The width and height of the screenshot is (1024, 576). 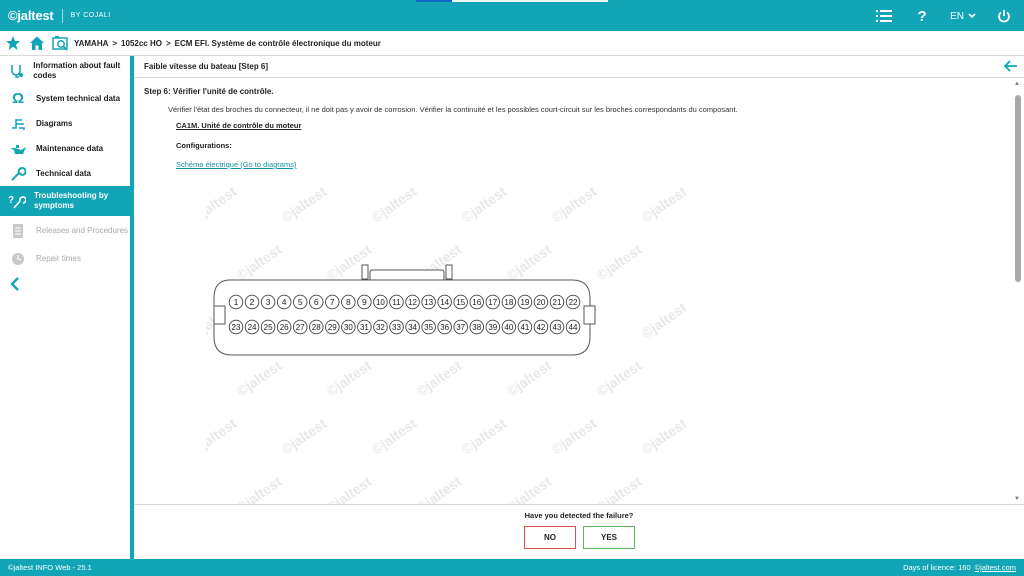 What do you see at coordinates (65, 71) in the screenshot?
I see `sidebar-item-fault-codes: Information about fault codes` at bounding box center [65, 71].